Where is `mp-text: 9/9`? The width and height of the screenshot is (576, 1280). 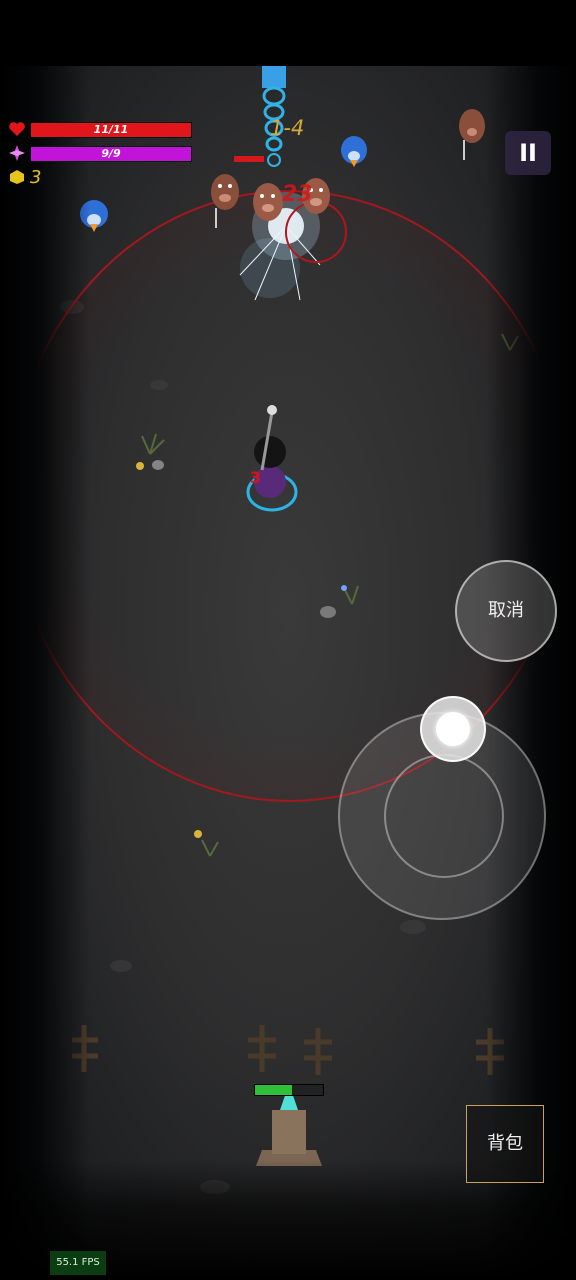
mp-text: 9/9 is located at coordinates (111, 153).